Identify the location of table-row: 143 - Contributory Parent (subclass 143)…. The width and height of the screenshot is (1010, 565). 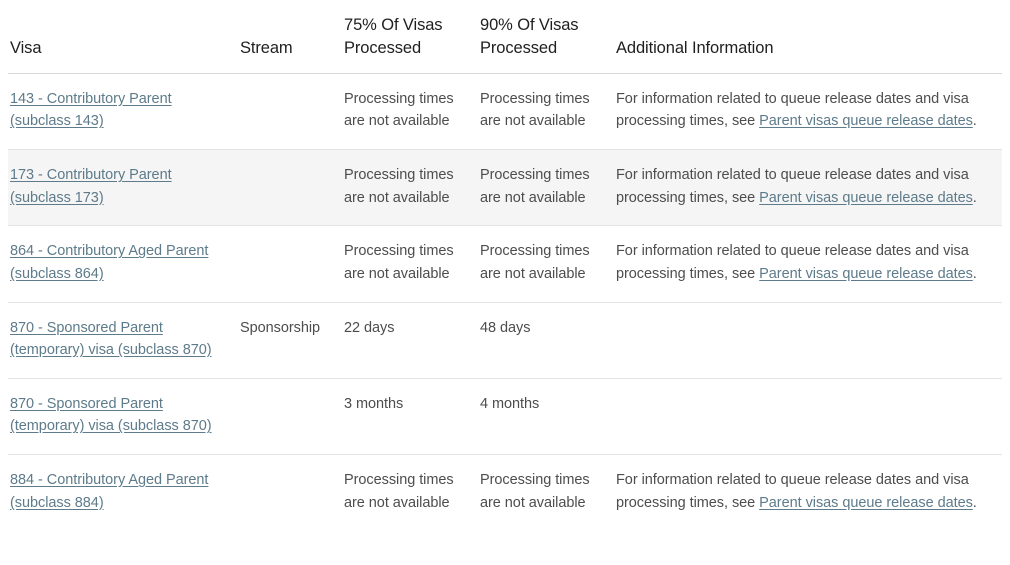
(505, 112).